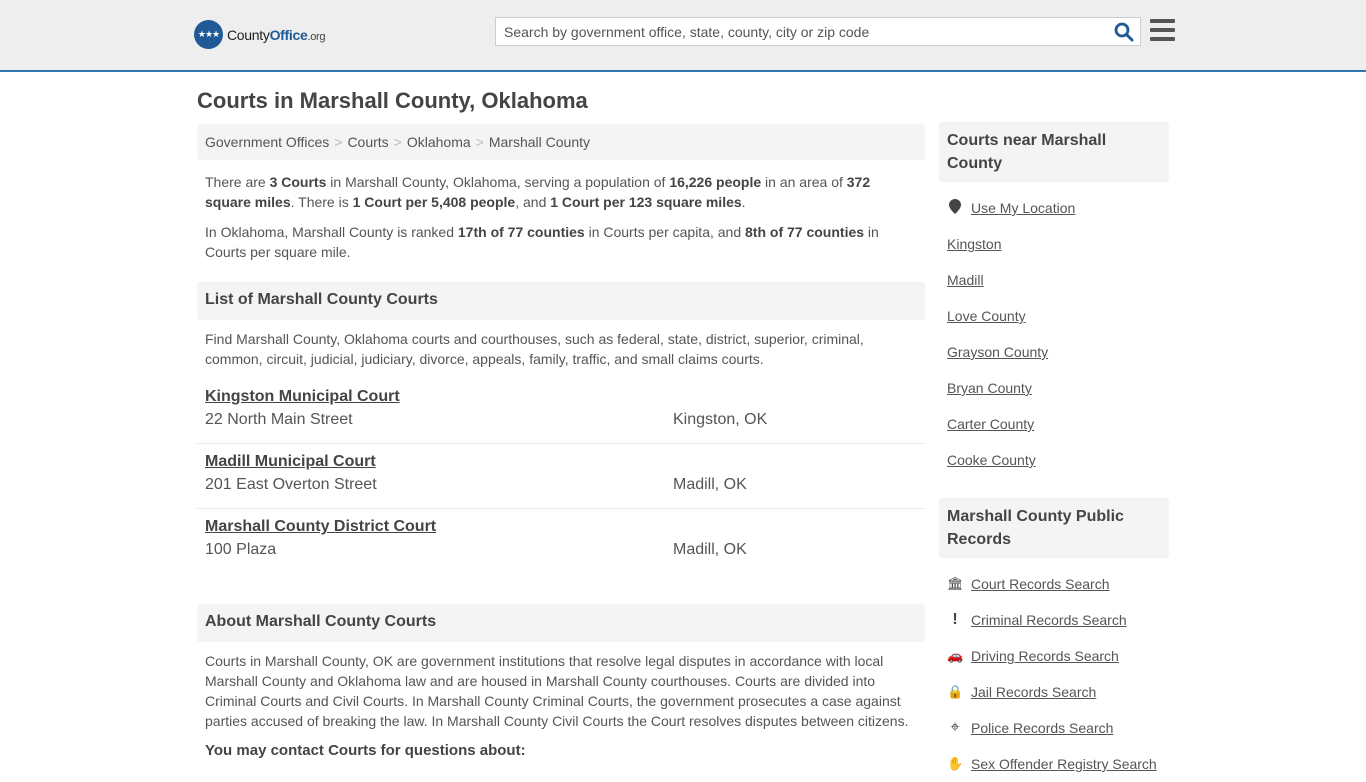 Image resolution: width=1366 pixels, height=782 pixels. What do you see at coordinates (991, 460) in the screenshot?
I see `nearby-link-cooke-county: Cooke County` at bounding box center [991, 460].